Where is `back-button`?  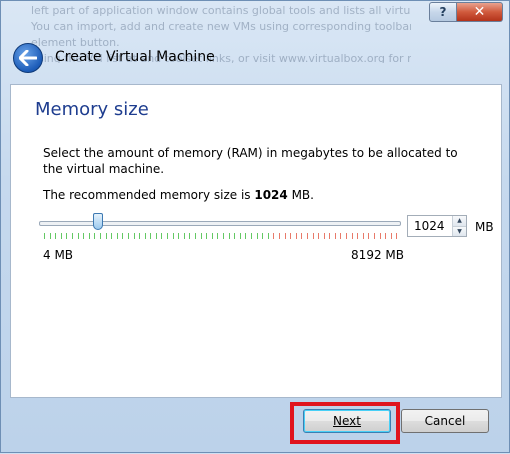 back-button is located at coordinates (28, 58).